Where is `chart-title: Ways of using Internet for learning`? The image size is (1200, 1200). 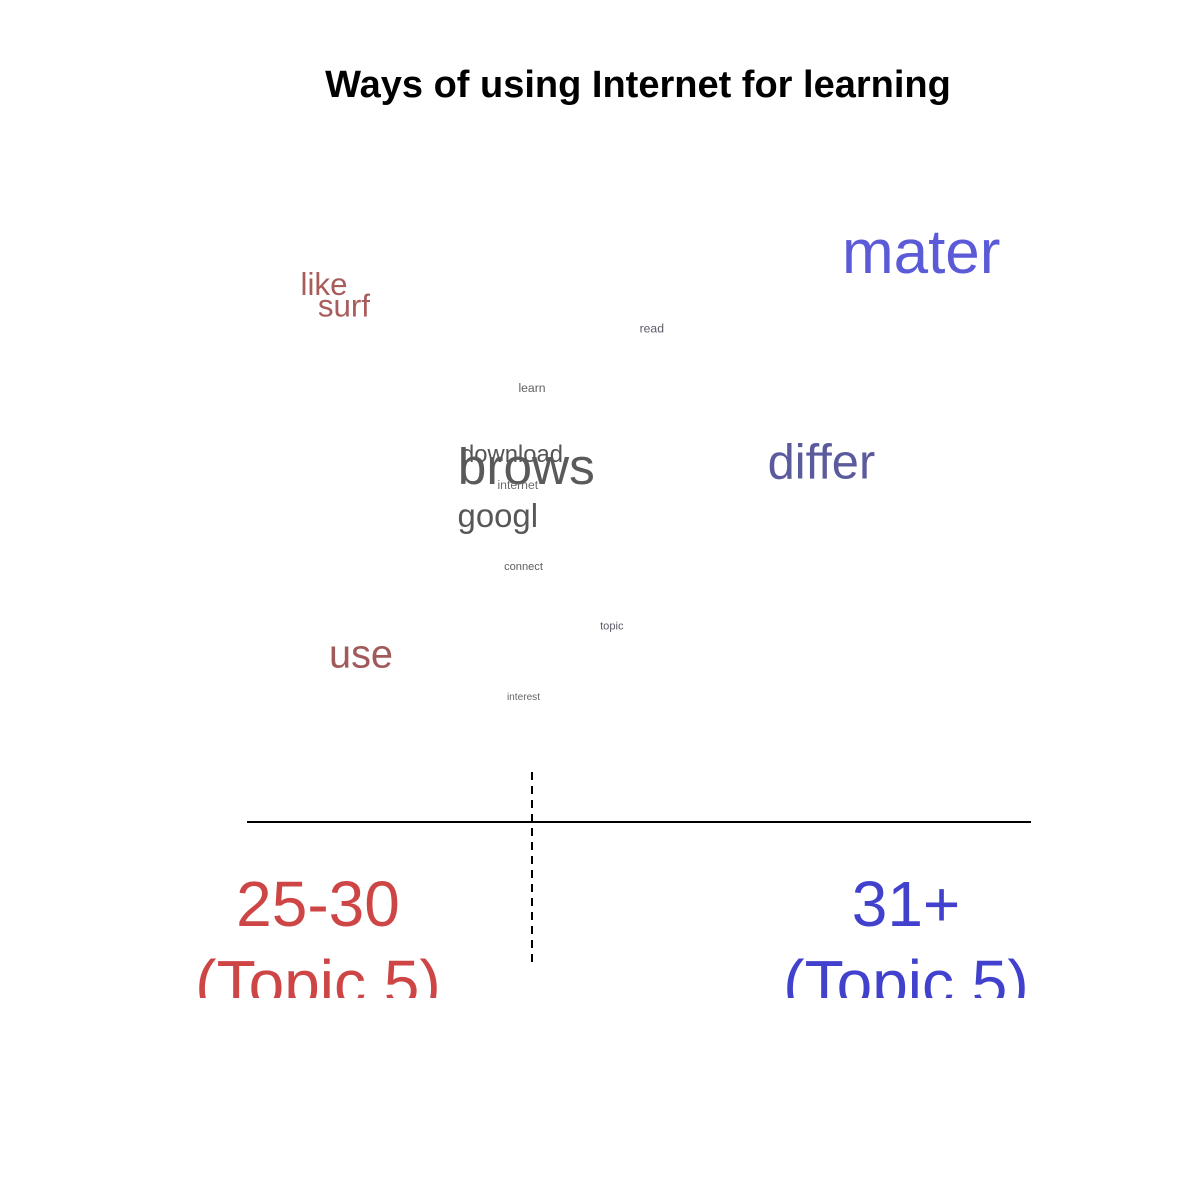
chart-title: Ways of using Internet for learning is located at coordinates (638, 85).